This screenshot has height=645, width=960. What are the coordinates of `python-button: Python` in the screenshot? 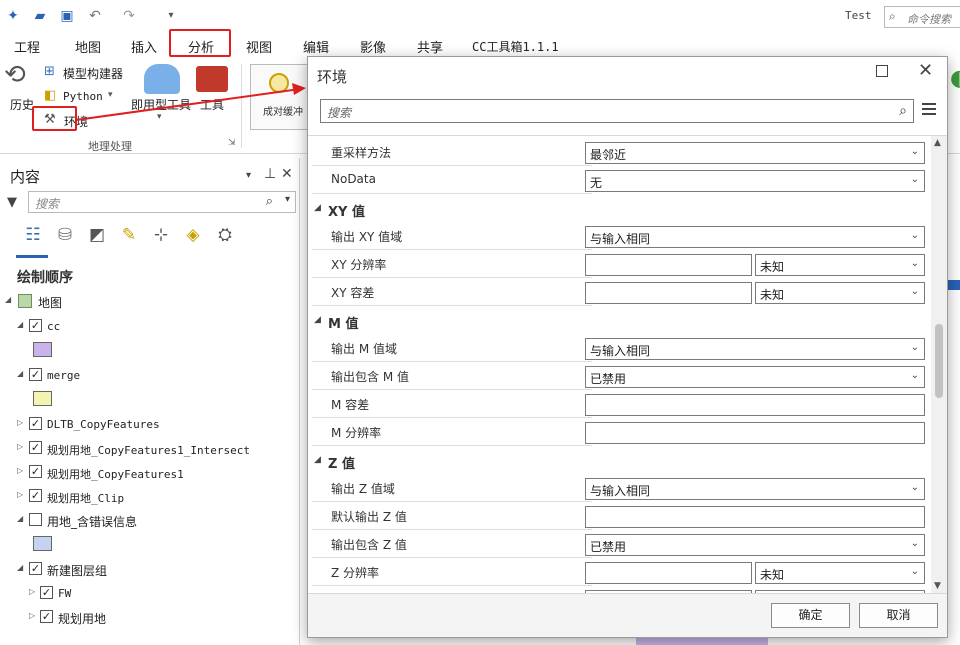 It's located at (83, 96).